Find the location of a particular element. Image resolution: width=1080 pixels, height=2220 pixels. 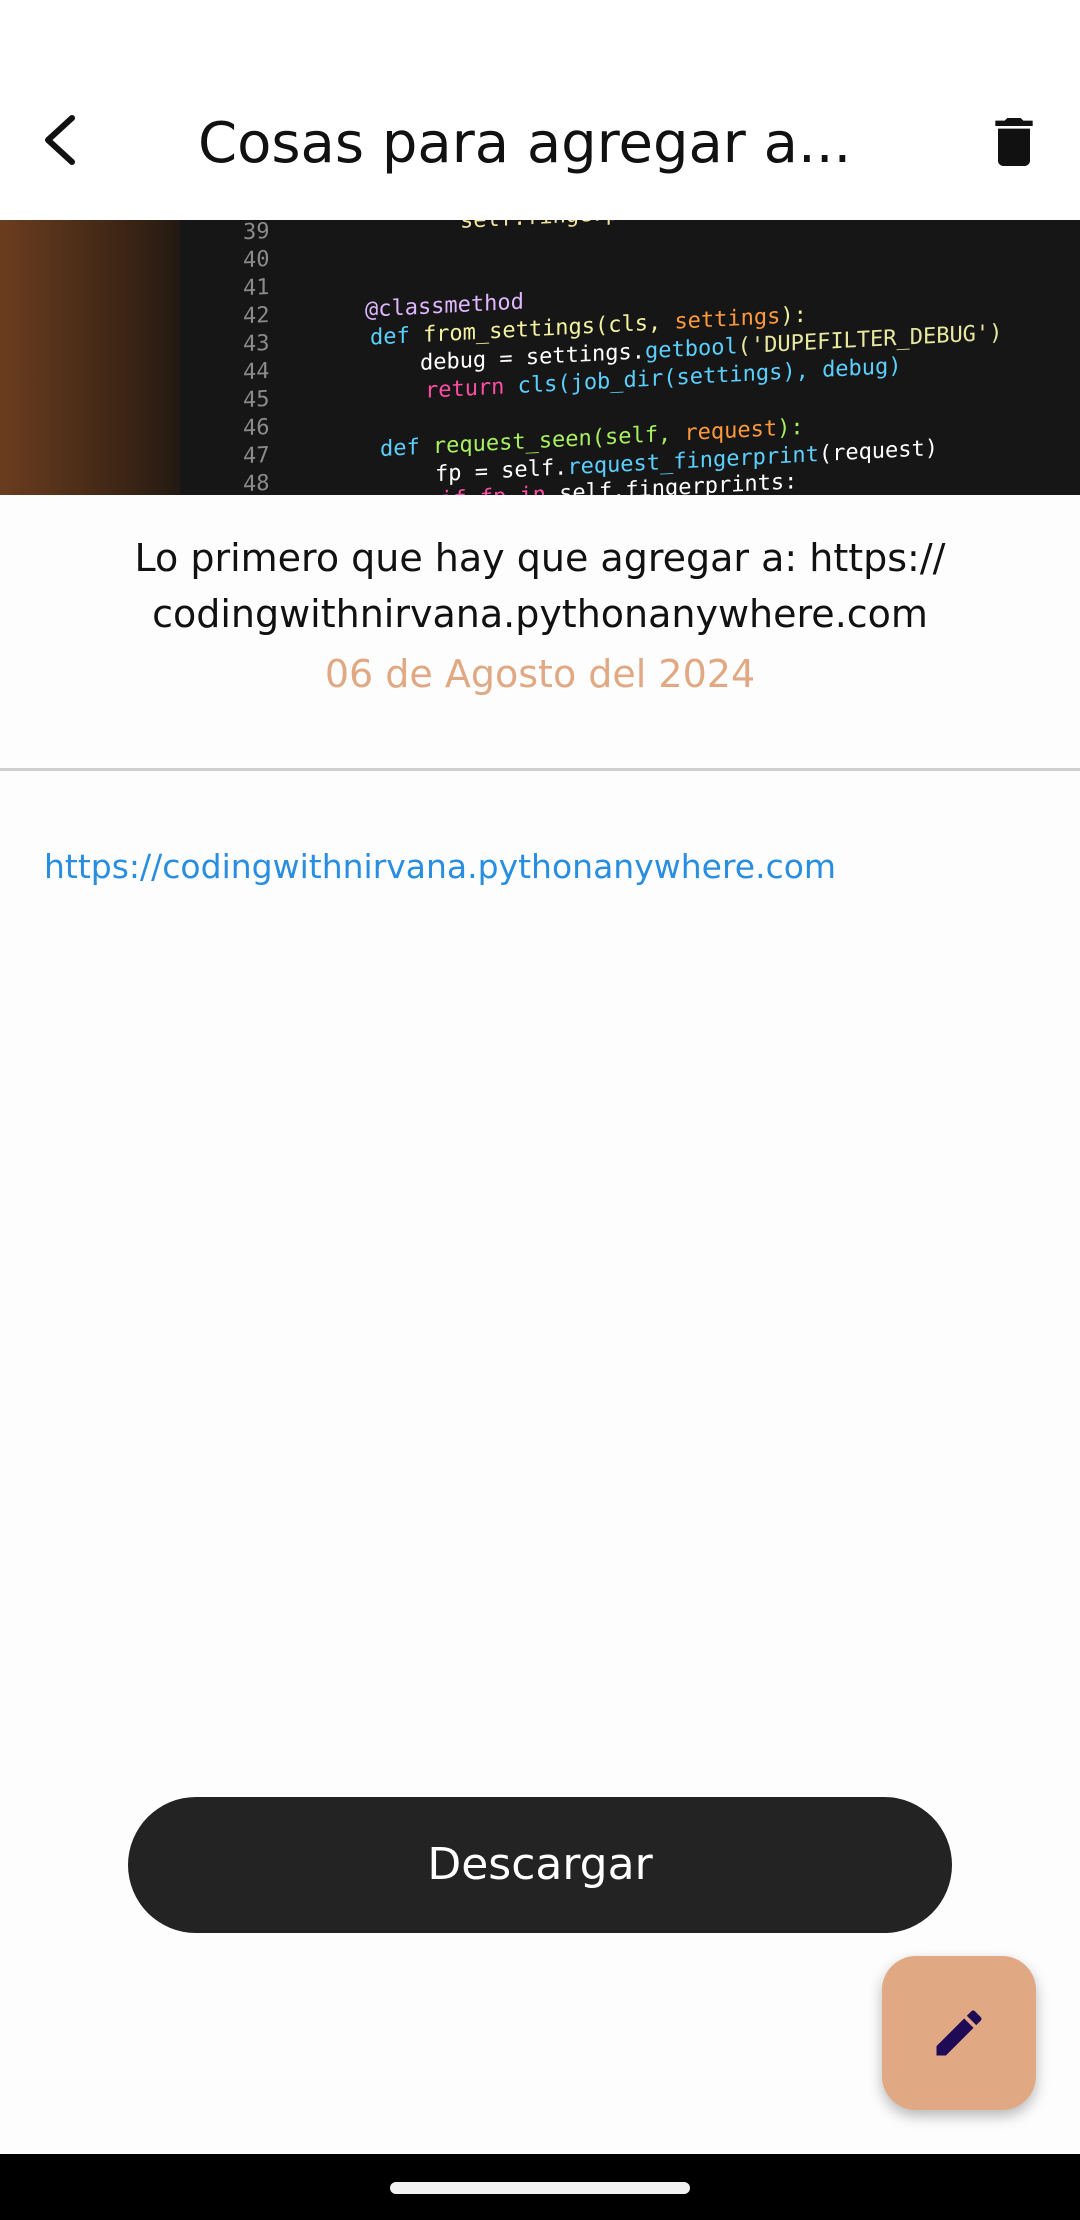

home-indicator is located at coordinates (540, 2188).